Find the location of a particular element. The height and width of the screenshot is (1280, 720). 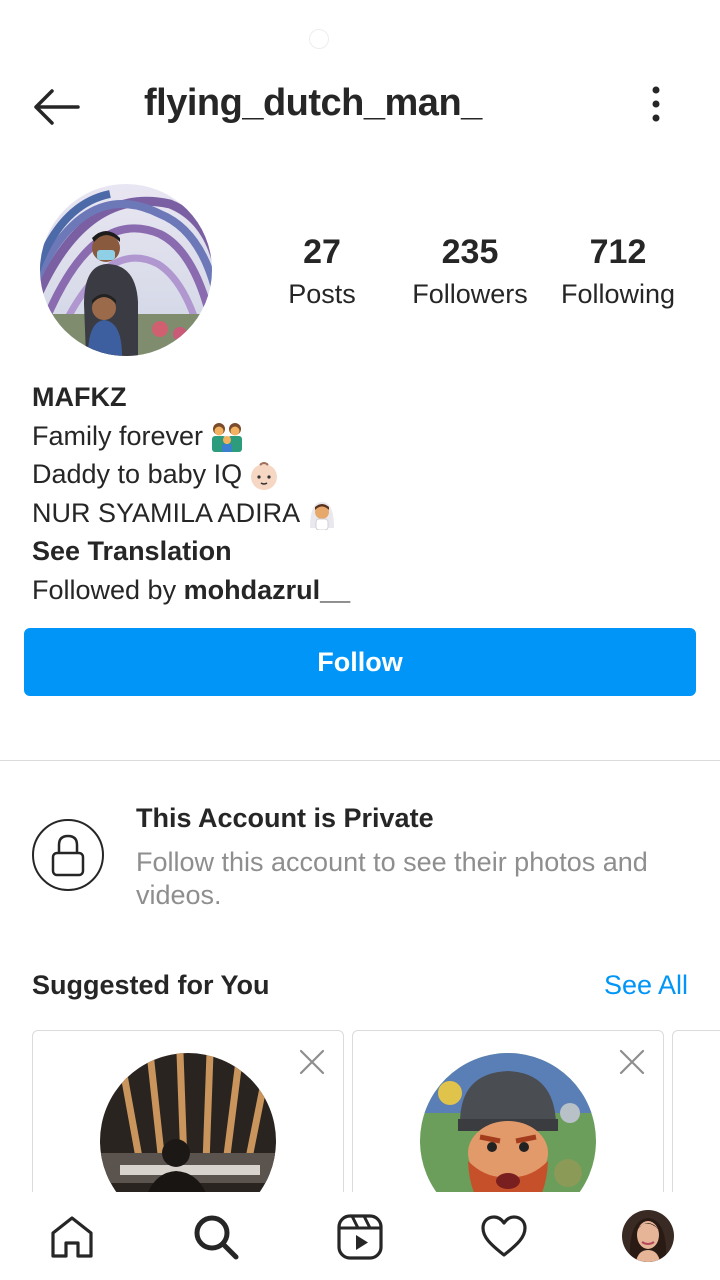

baby-emoji-icon is located at coordinates (264, 475).